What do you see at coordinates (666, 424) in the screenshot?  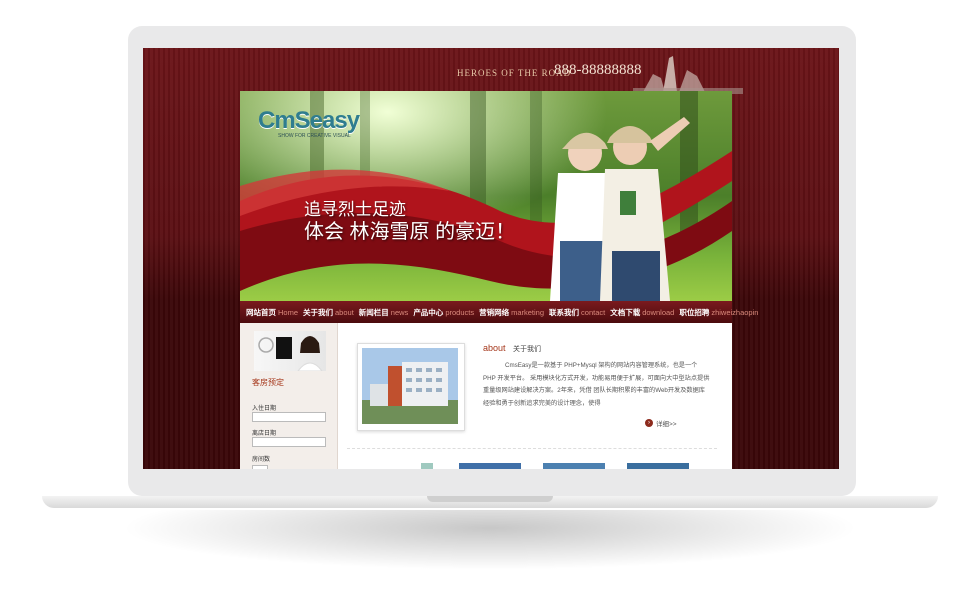 I see `more-link-label: 详细>>` at bounding box center [666, 424].